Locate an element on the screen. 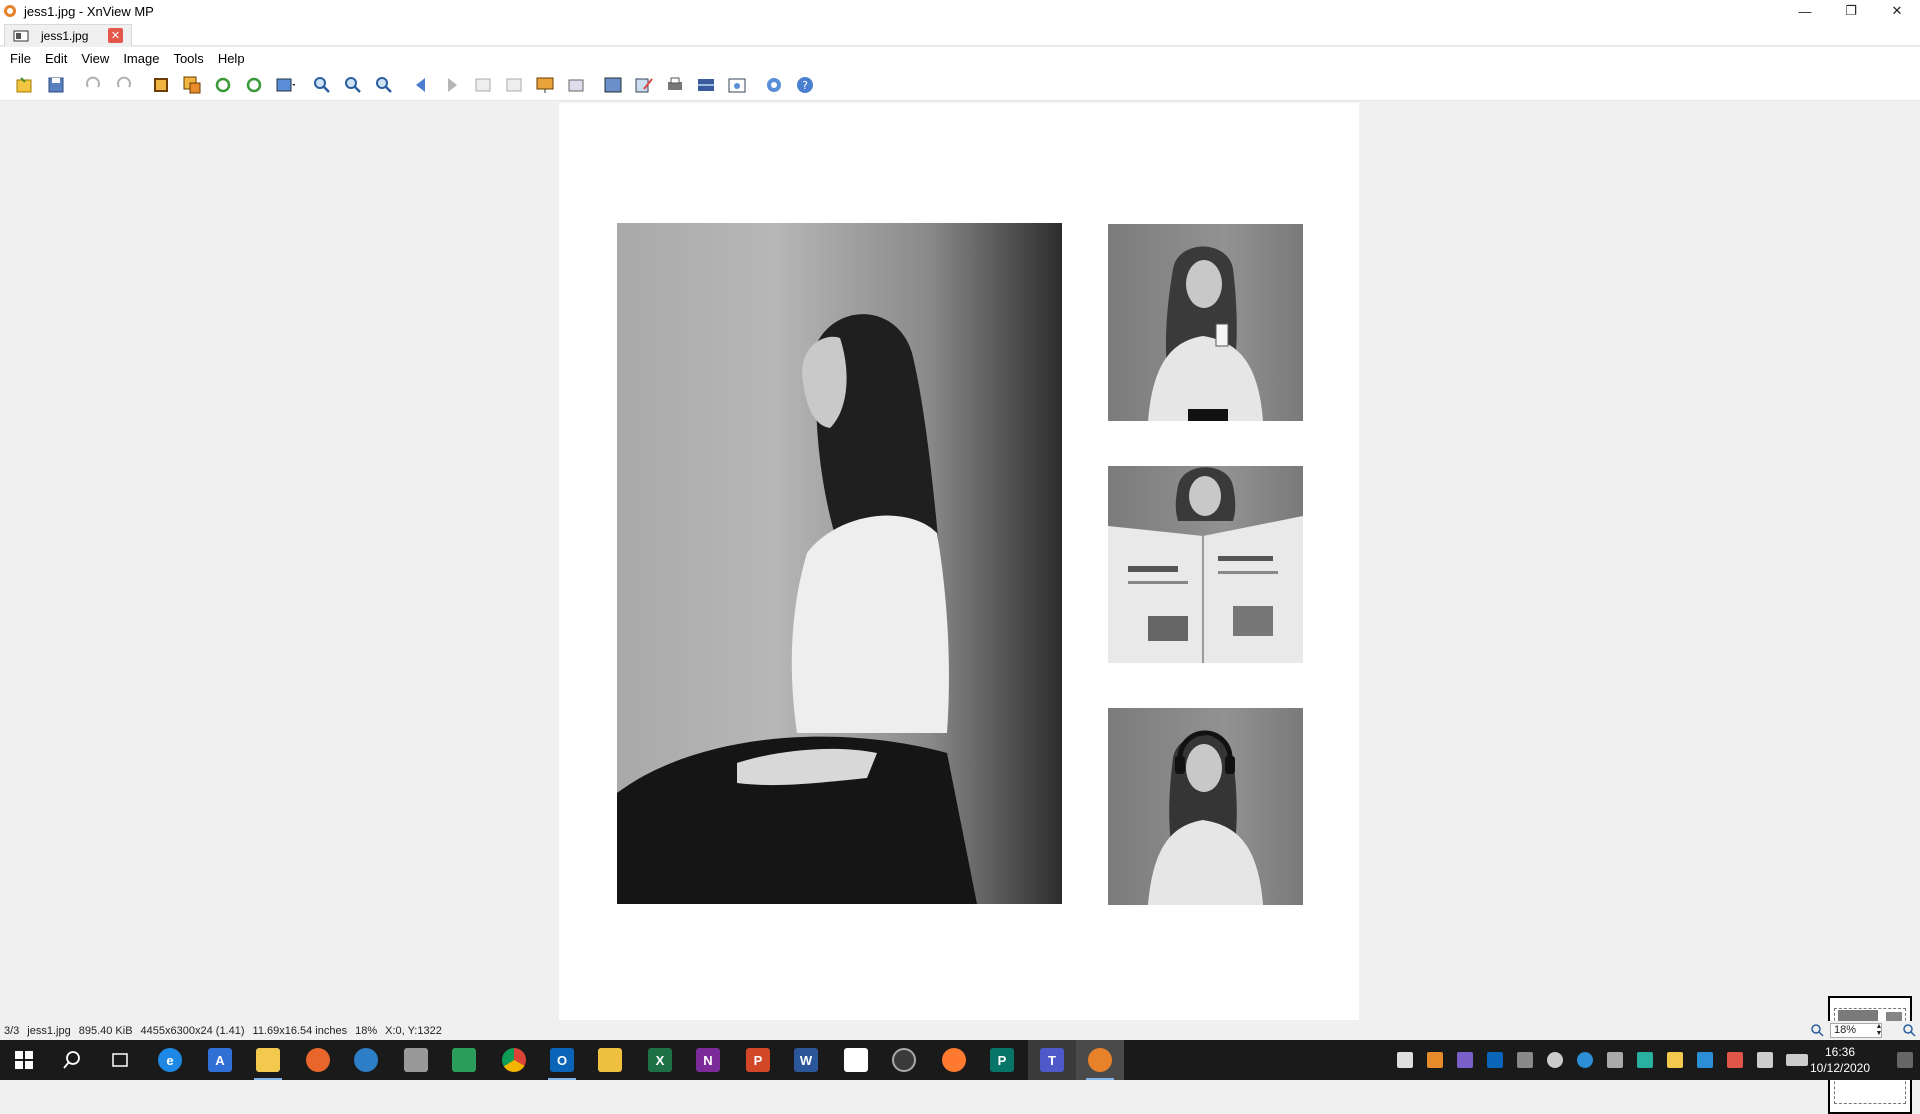 This screenshot has height=1114, width=1920. teams-icon: T is located at coordinates (1052, 1060).